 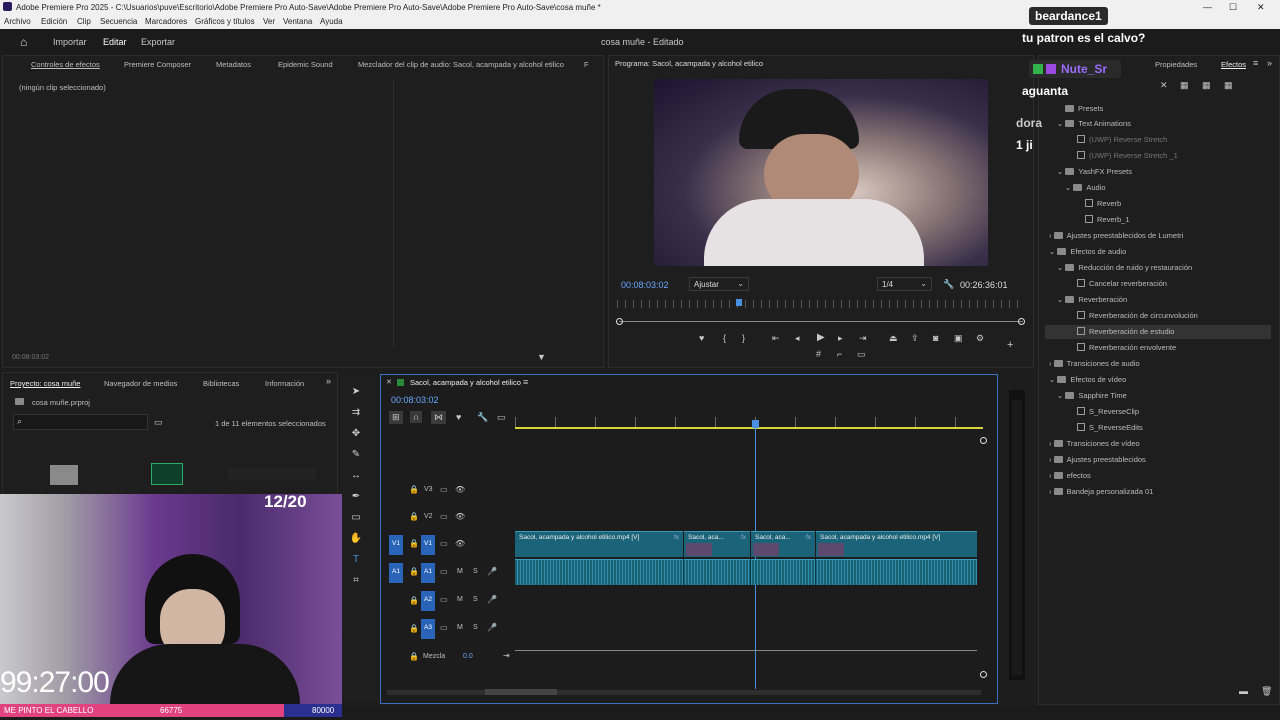 I want to click on add-marker-icon: ♥, so click(x=458, y=417).